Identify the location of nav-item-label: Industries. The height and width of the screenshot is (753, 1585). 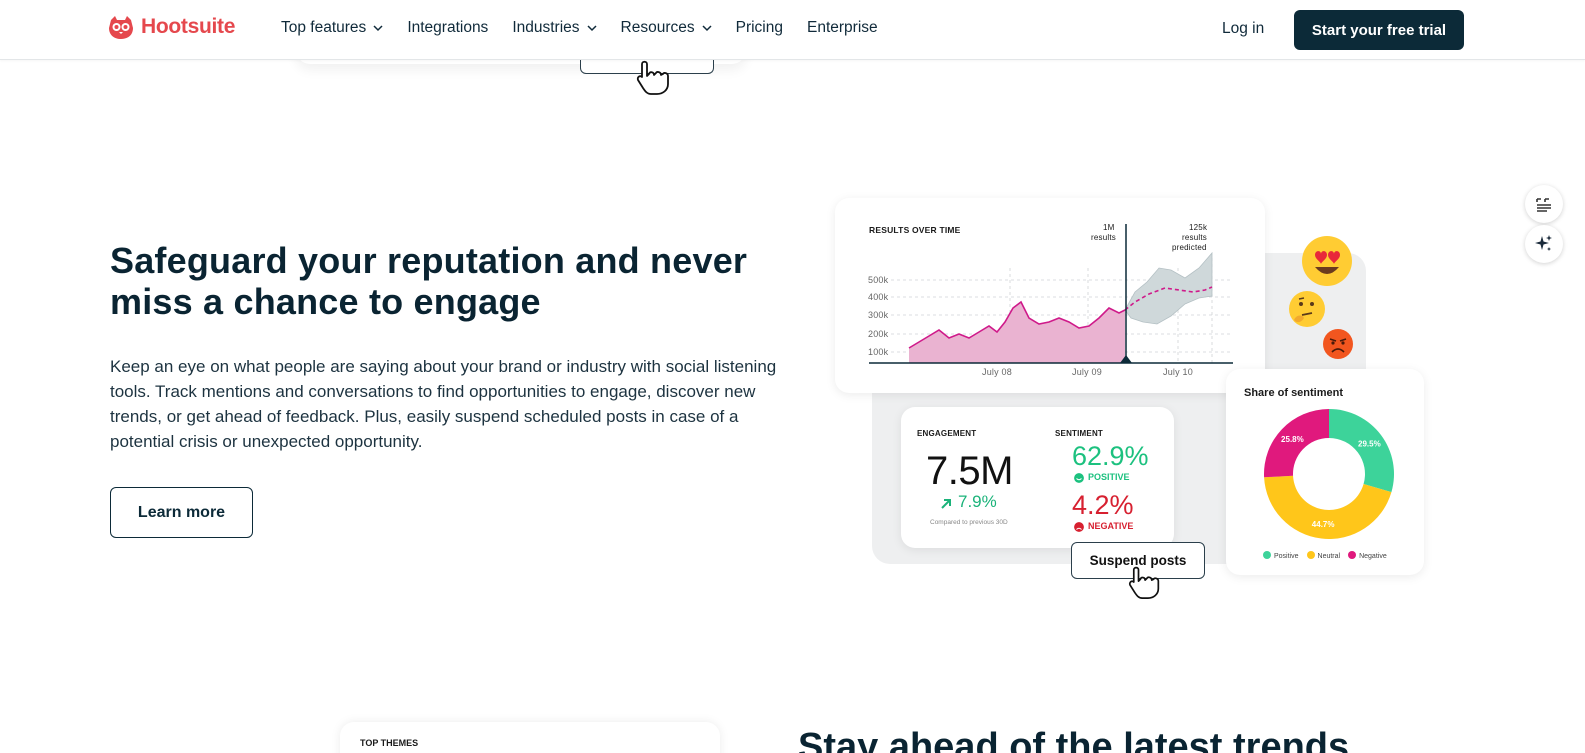
(546, 27).